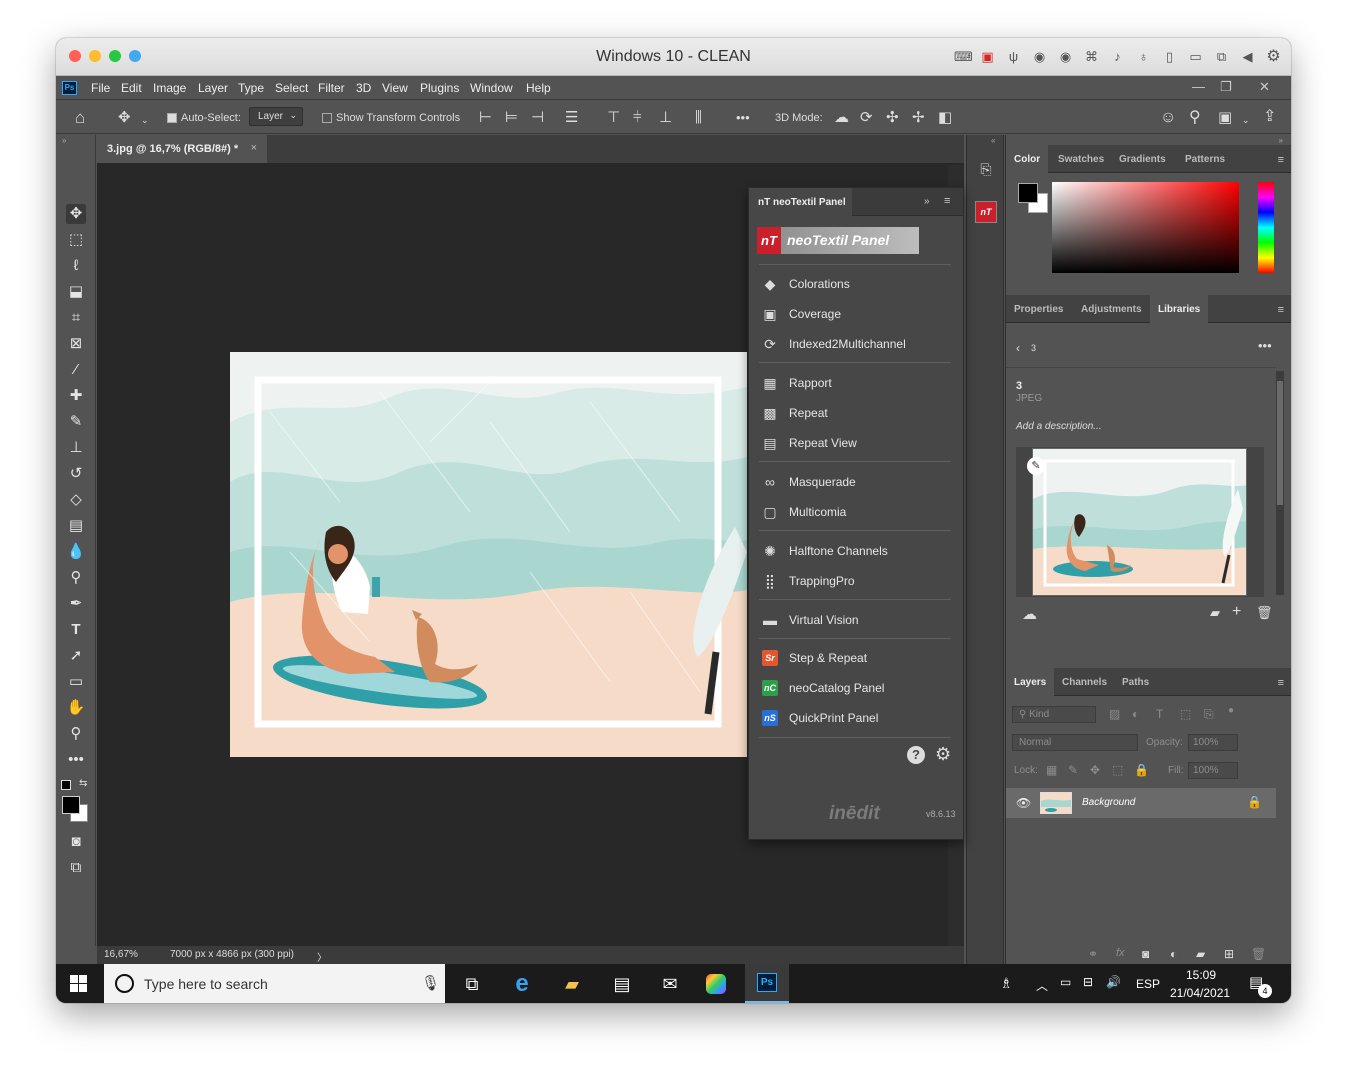 The width and height of the screenshot is (1347, 1077). What do you see at coordinates (76, 396) in the screenshot?
I see `healing-tool-icon: ✚` at bounding box center [76, 396].